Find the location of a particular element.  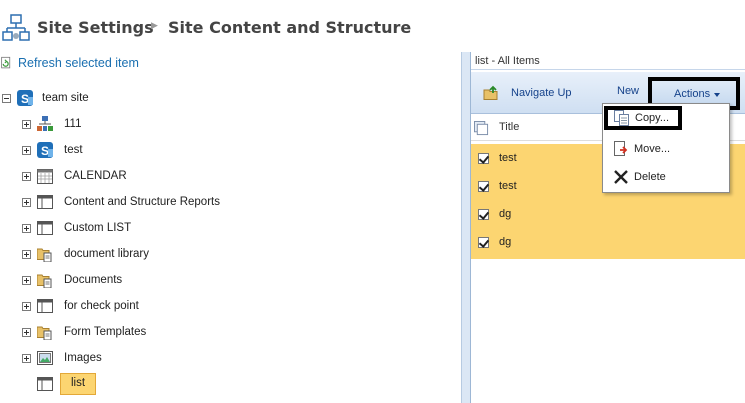

actions-label: Actions is located at coordinates (692, 94).